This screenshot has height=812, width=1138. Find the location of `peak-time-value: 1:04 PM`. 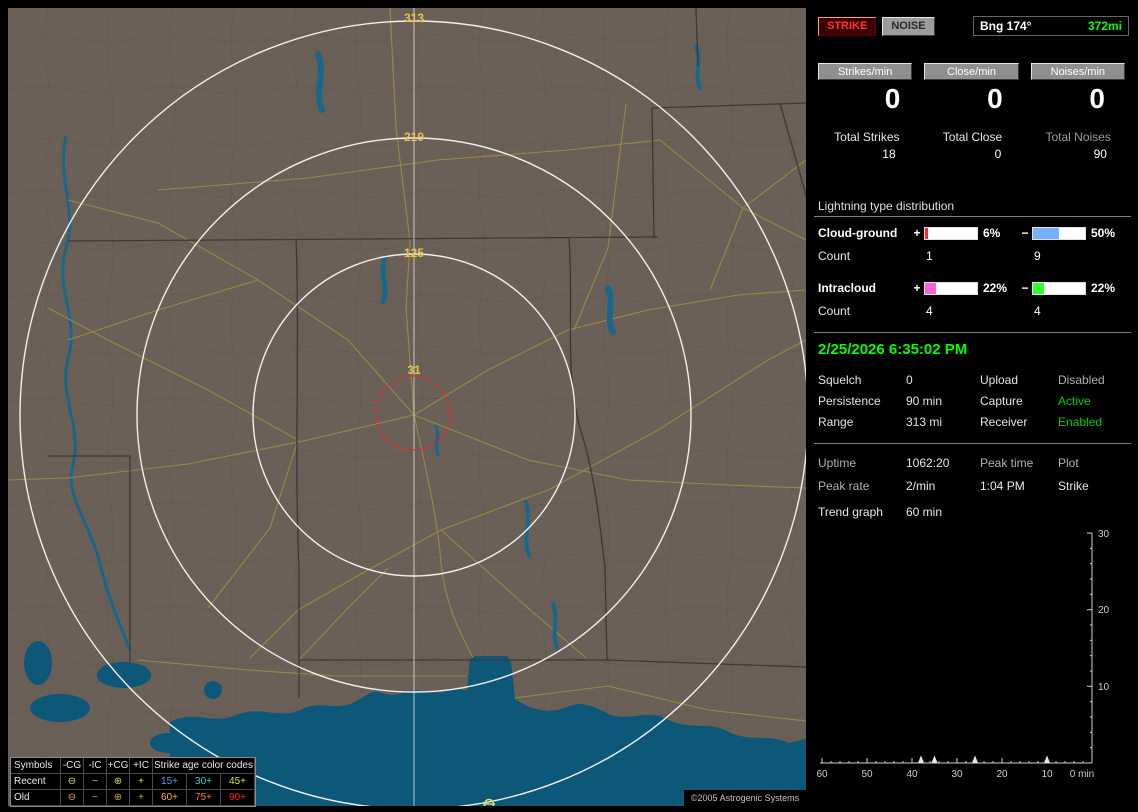

peak-time-value: 1:04 PM is located at coordinates (1002, 486).